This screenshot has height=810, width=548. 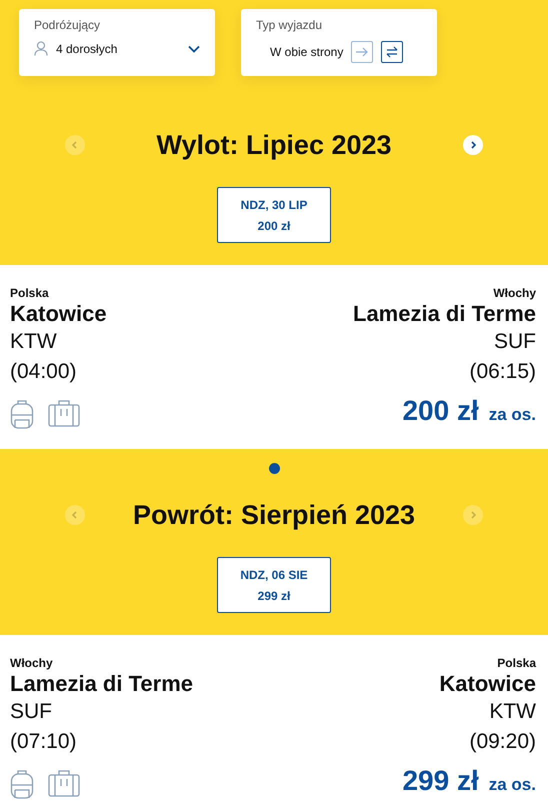 What do you see at coordinates (290, 25) in the screenshot?
I see `trip-type-label: Typ wyjazdu` at bounding box center [290, 25].